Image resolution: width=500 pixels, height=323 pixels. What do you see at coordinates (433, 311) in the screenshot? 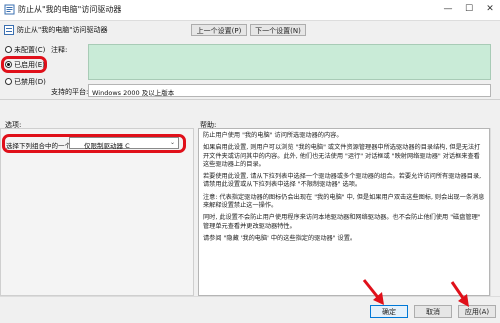
I see `cancel-button: 取消` at bounding box center [433, 311].